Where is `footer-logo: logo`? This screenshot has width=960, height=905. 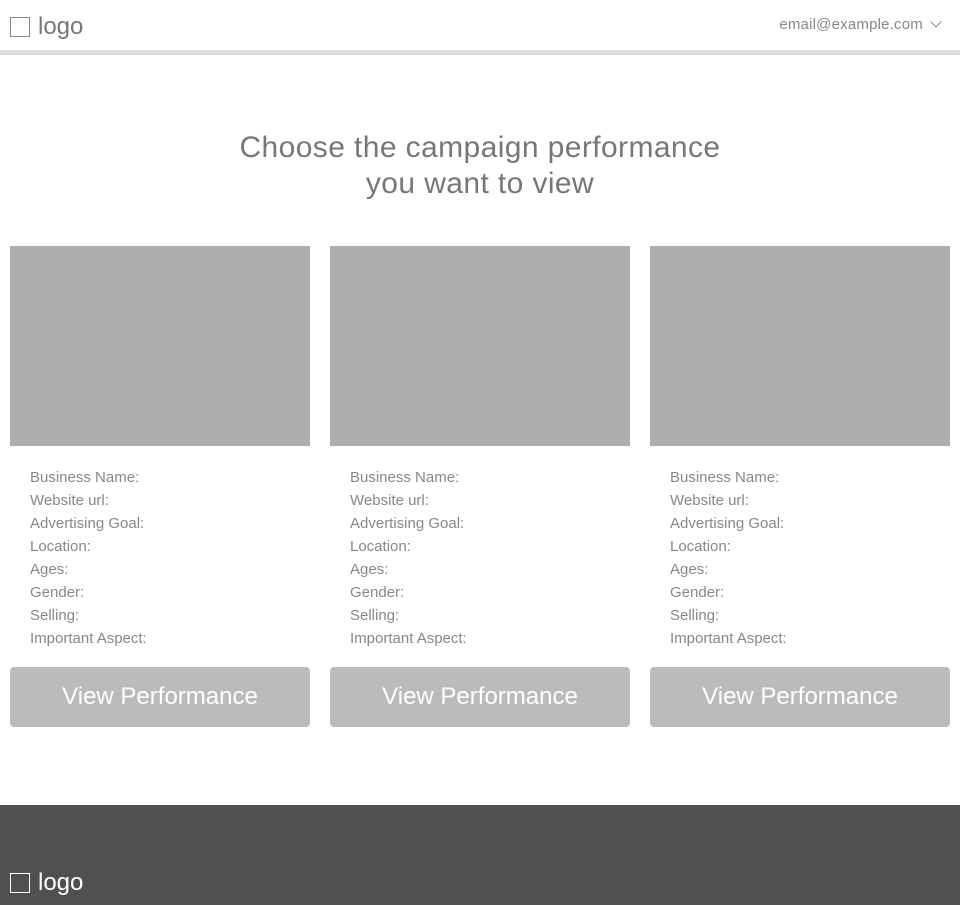
footer-logo: logo is located at coordinates (46, 883).